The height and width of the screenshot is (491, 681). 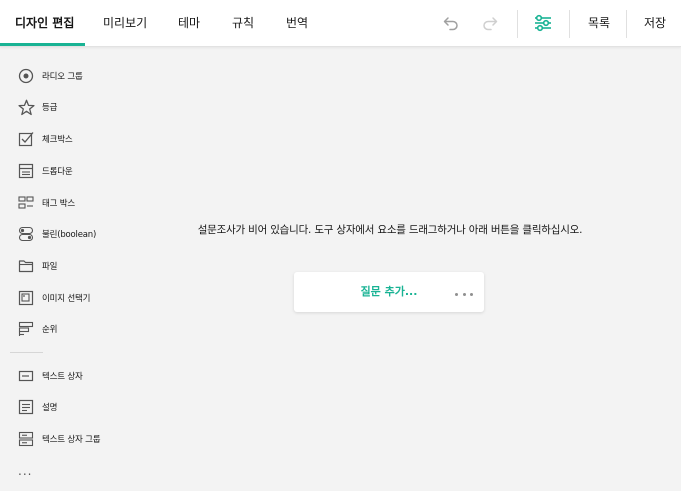 What do you see at coordinates (71, 440) in the screenshot?
I see `toolbox-item-label: 텍스트 상자 그룹` at bounding box center [71, 440].